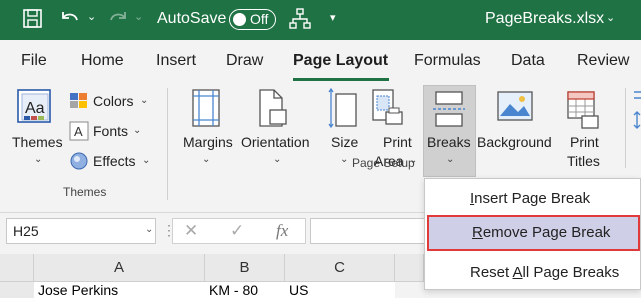 The height and width of the screenshot is (298, 641). I want to click on enter-icon: ✓, so click(237, 231).